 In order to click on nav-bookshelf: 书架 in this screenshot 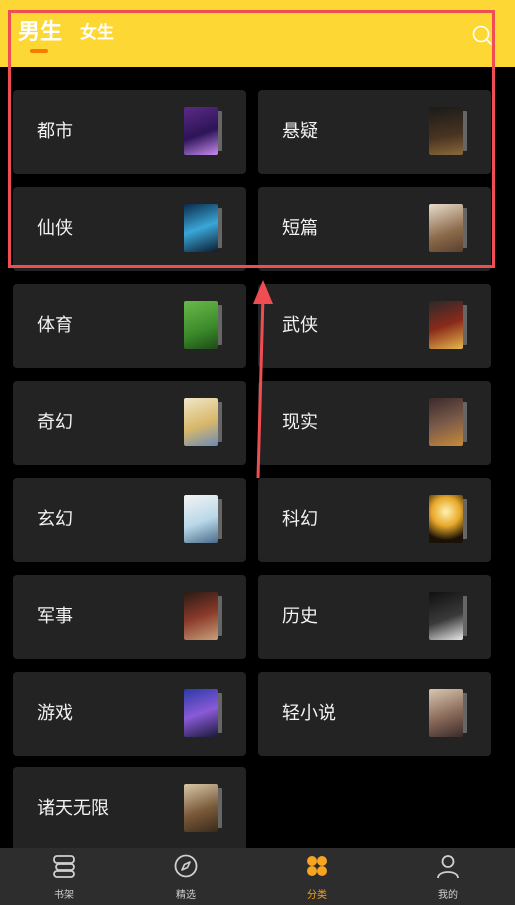, I will do `click(64, 876)`.